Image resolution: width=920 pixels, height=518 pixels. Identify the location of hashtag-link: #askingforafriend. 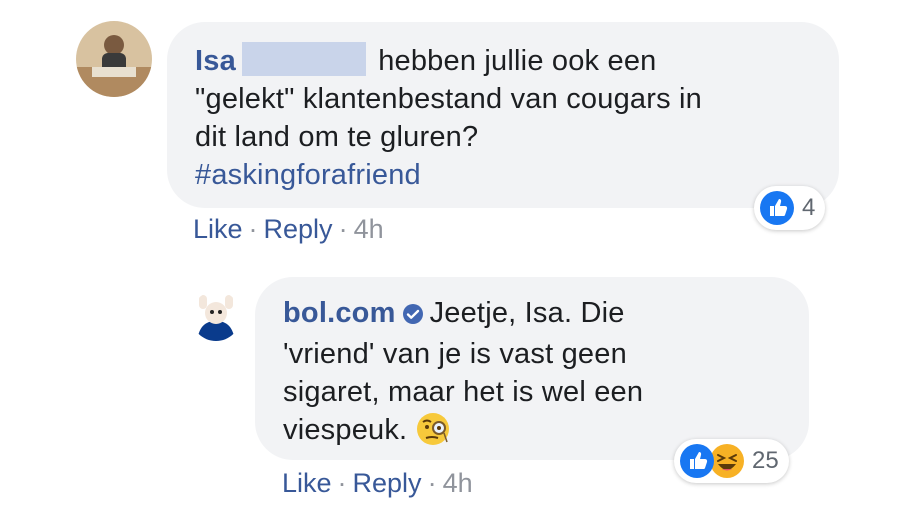
(515, 175).